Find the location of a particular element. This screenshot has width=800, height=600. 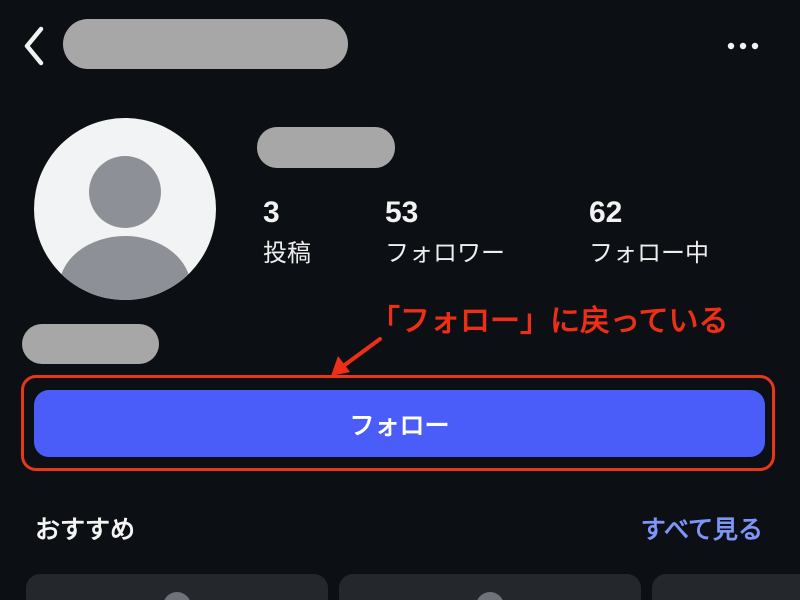

following-label: フォロー中 is located at coordinates (649, 253).